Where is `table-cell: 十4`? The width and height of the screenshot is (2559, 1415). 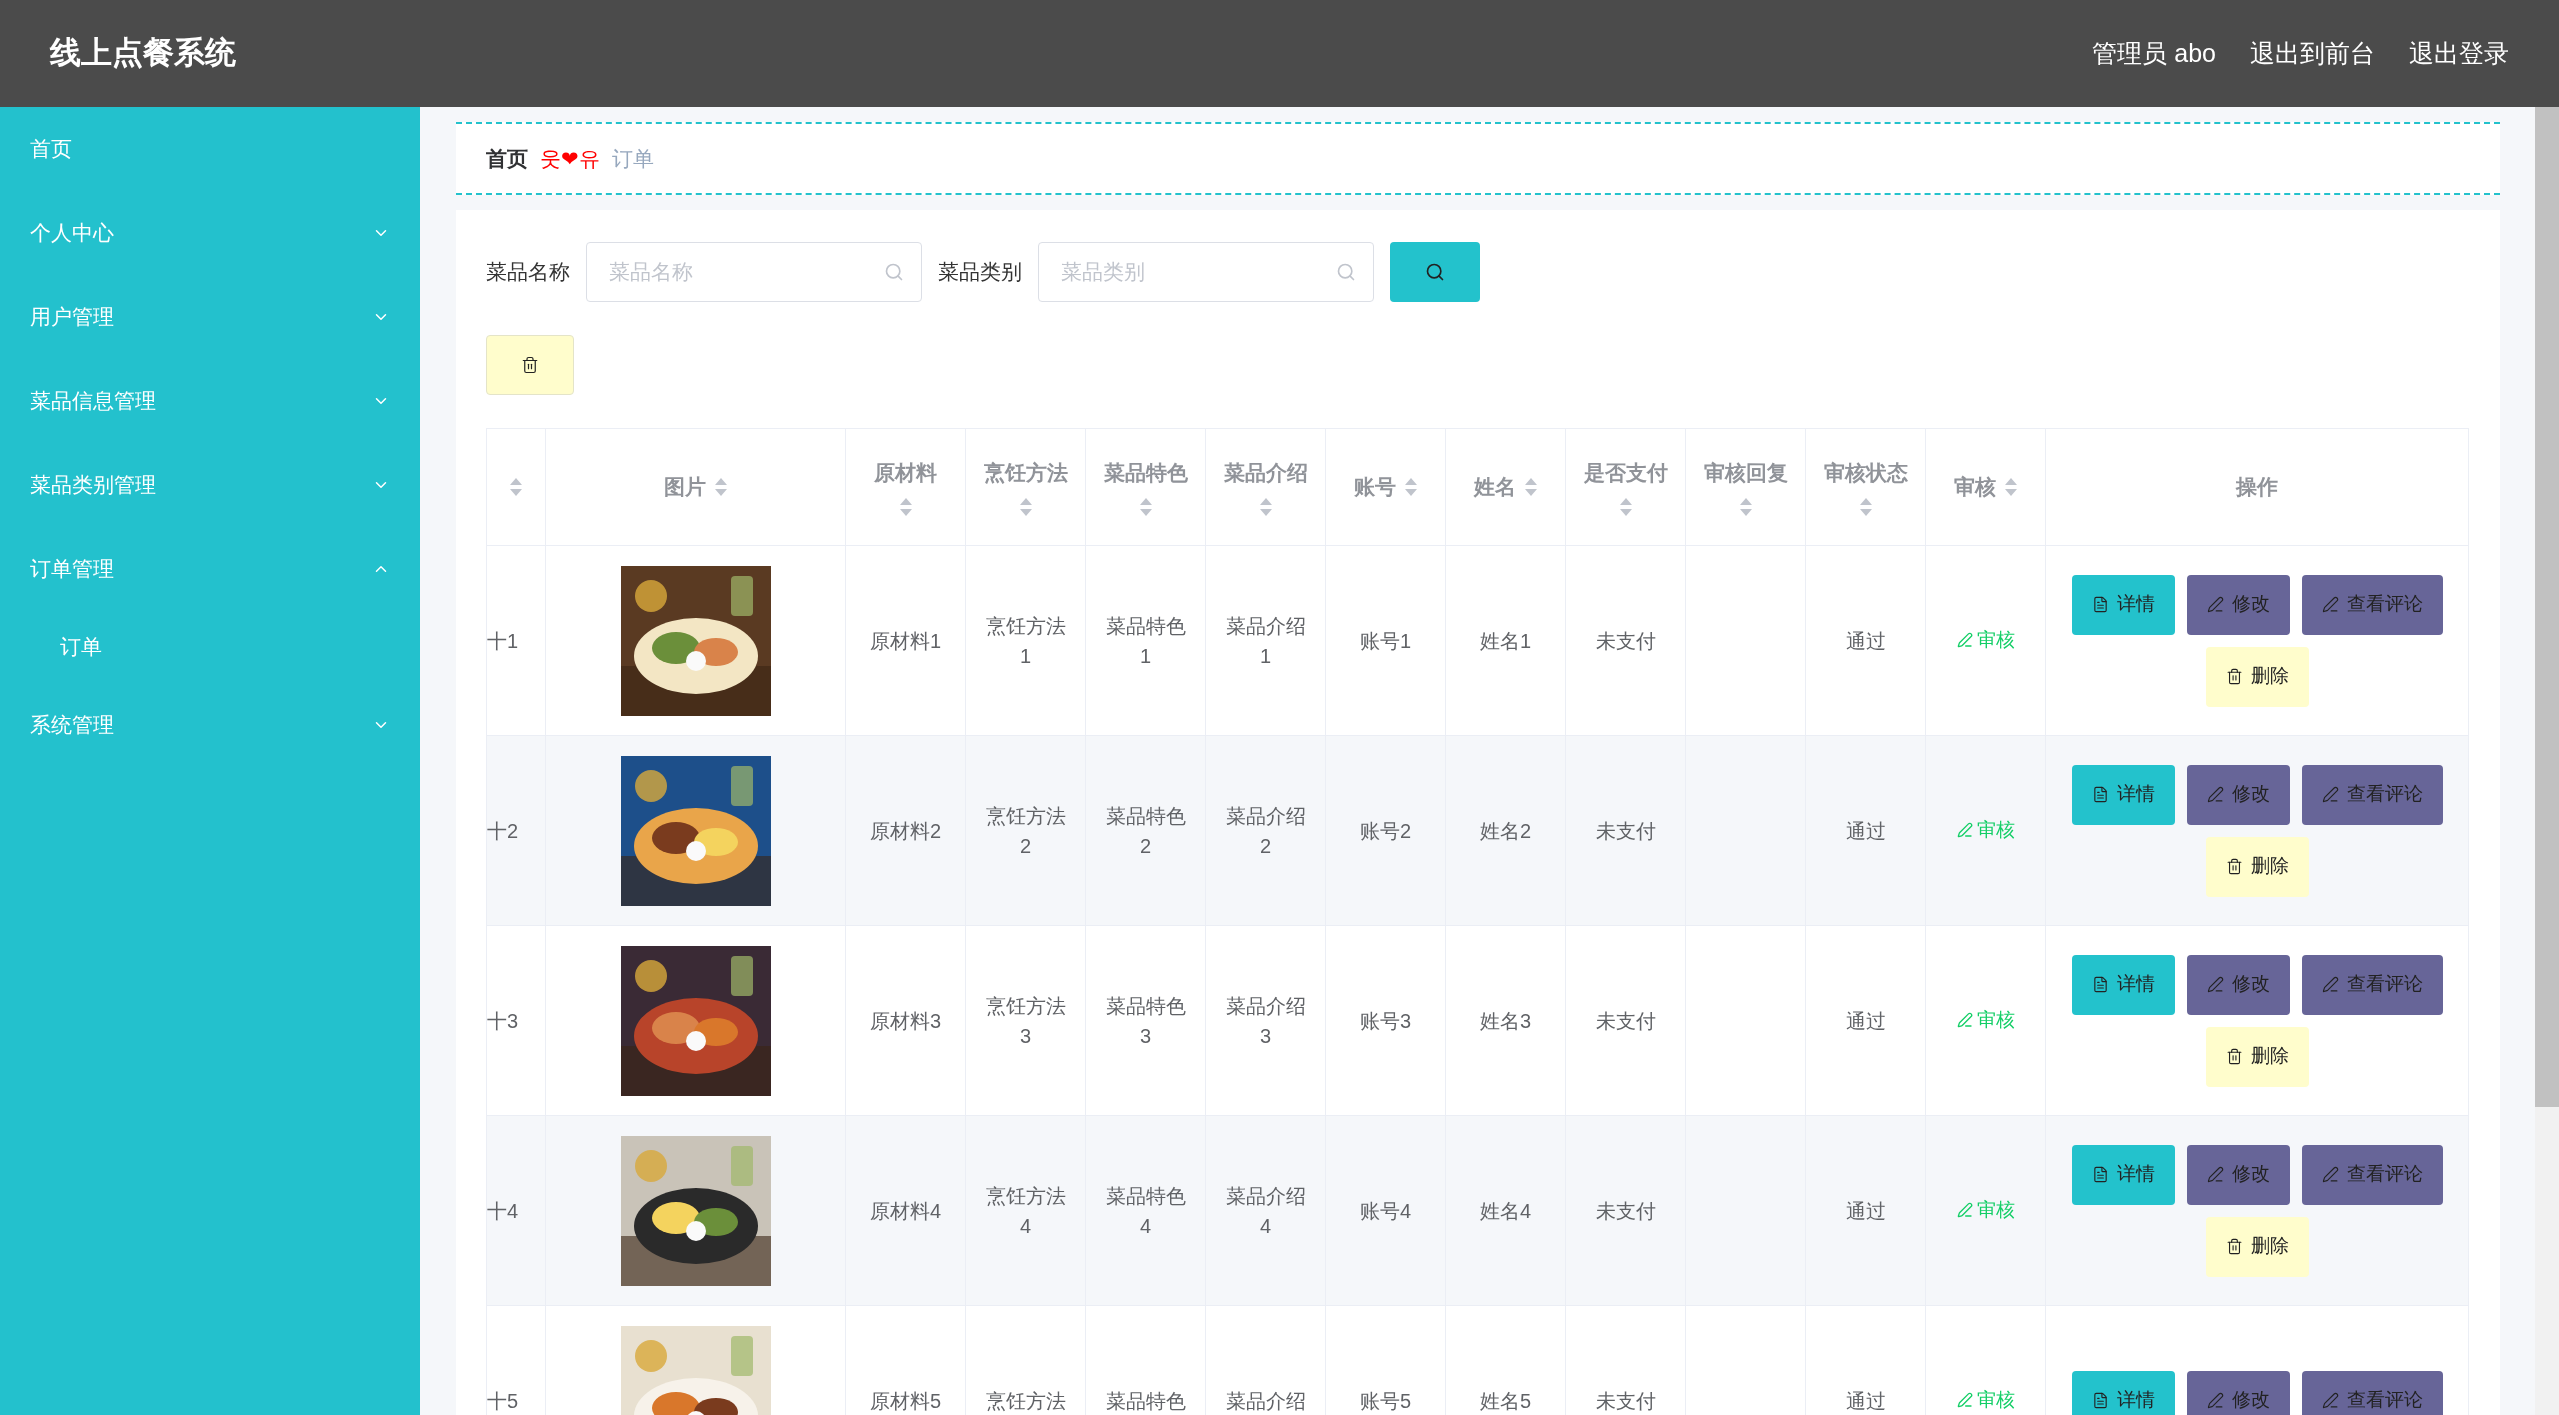
table-cell: 十4 is located at coordinates (516, 1210).